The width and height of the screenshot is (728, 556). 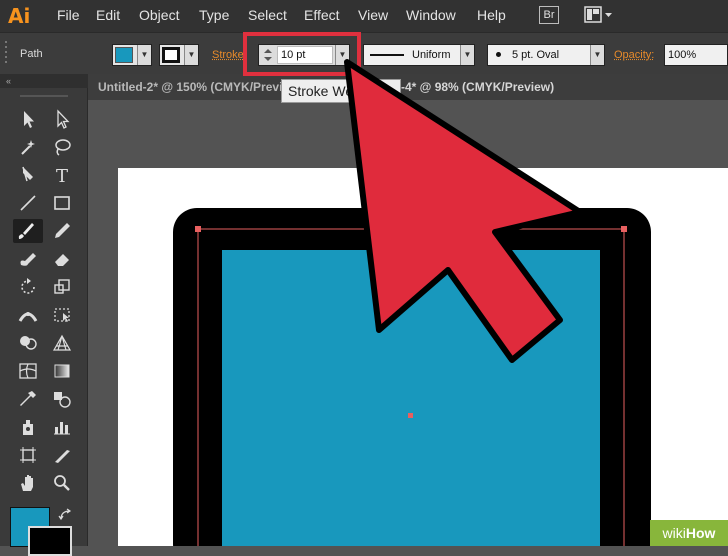 What do you see at coordinates (62, 147) in the screenshot?
I see `lasso-tool-icon` at bounding box center [62, 147].